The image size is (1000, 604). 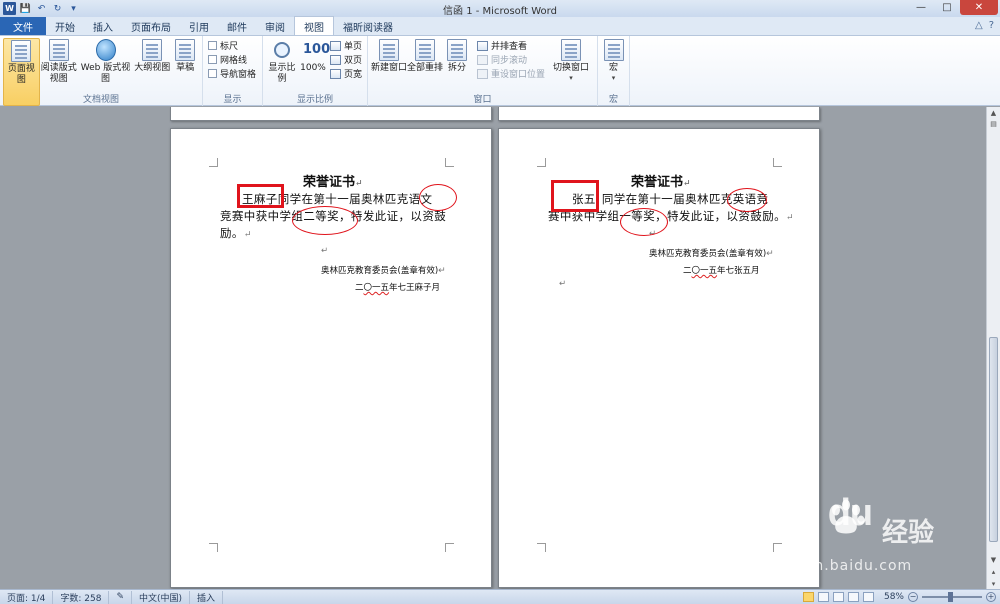 I want to click on outline-icon, so click(x=152, y=50).